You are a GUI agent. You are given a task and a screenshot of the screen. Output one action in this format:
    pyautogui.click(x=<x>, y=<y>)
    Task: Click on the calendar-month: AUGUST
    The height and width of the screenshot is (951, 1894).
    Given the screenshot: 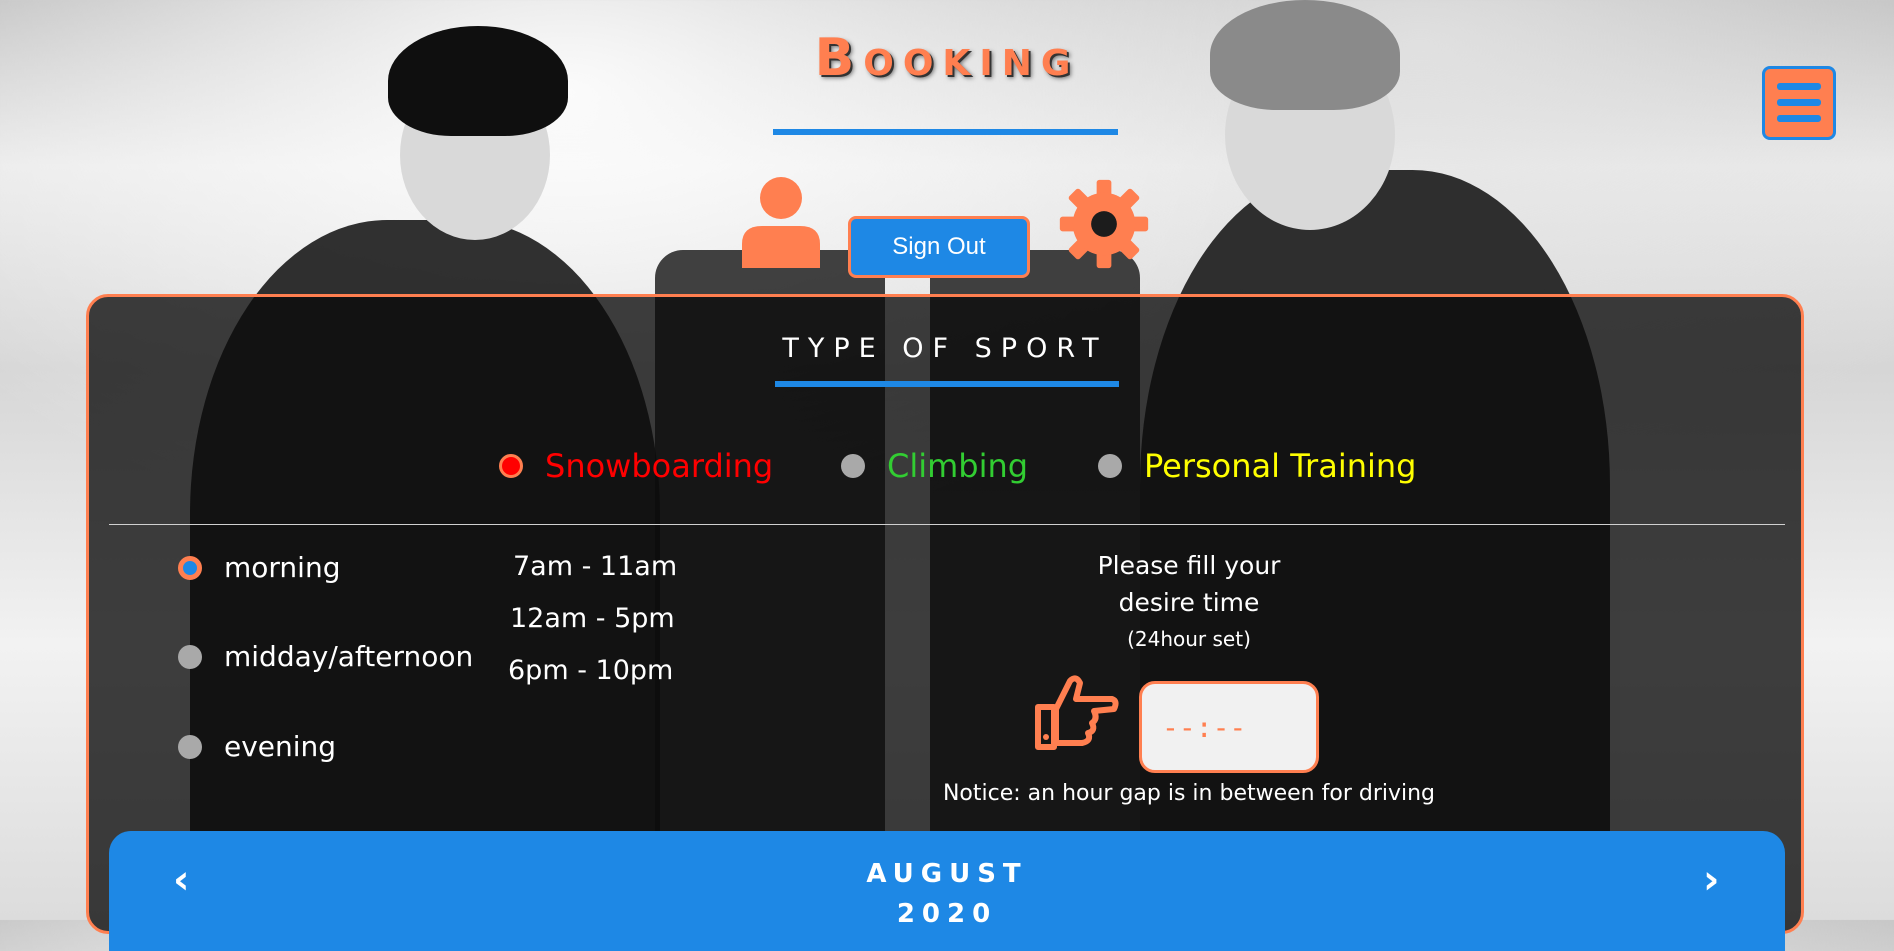 What is the action you would take?
    pyautogui.click(x=947, y=874)
    